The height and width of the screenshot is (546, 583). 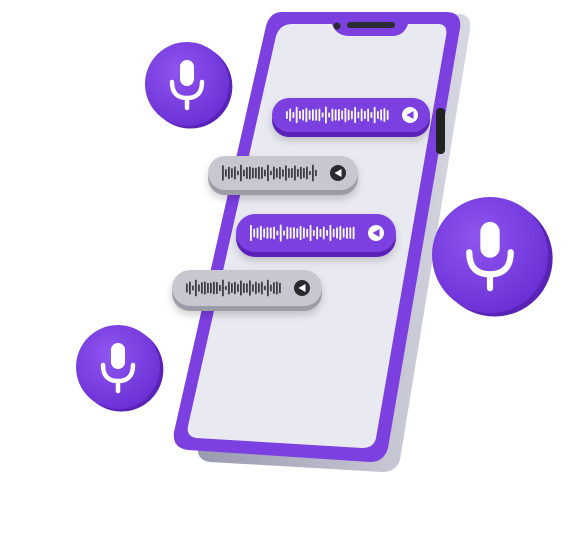 What do you see at coordinates (120, 368) in the screenshot?
I see `mic-button-bottom-left` at bounding box center [120, 368].